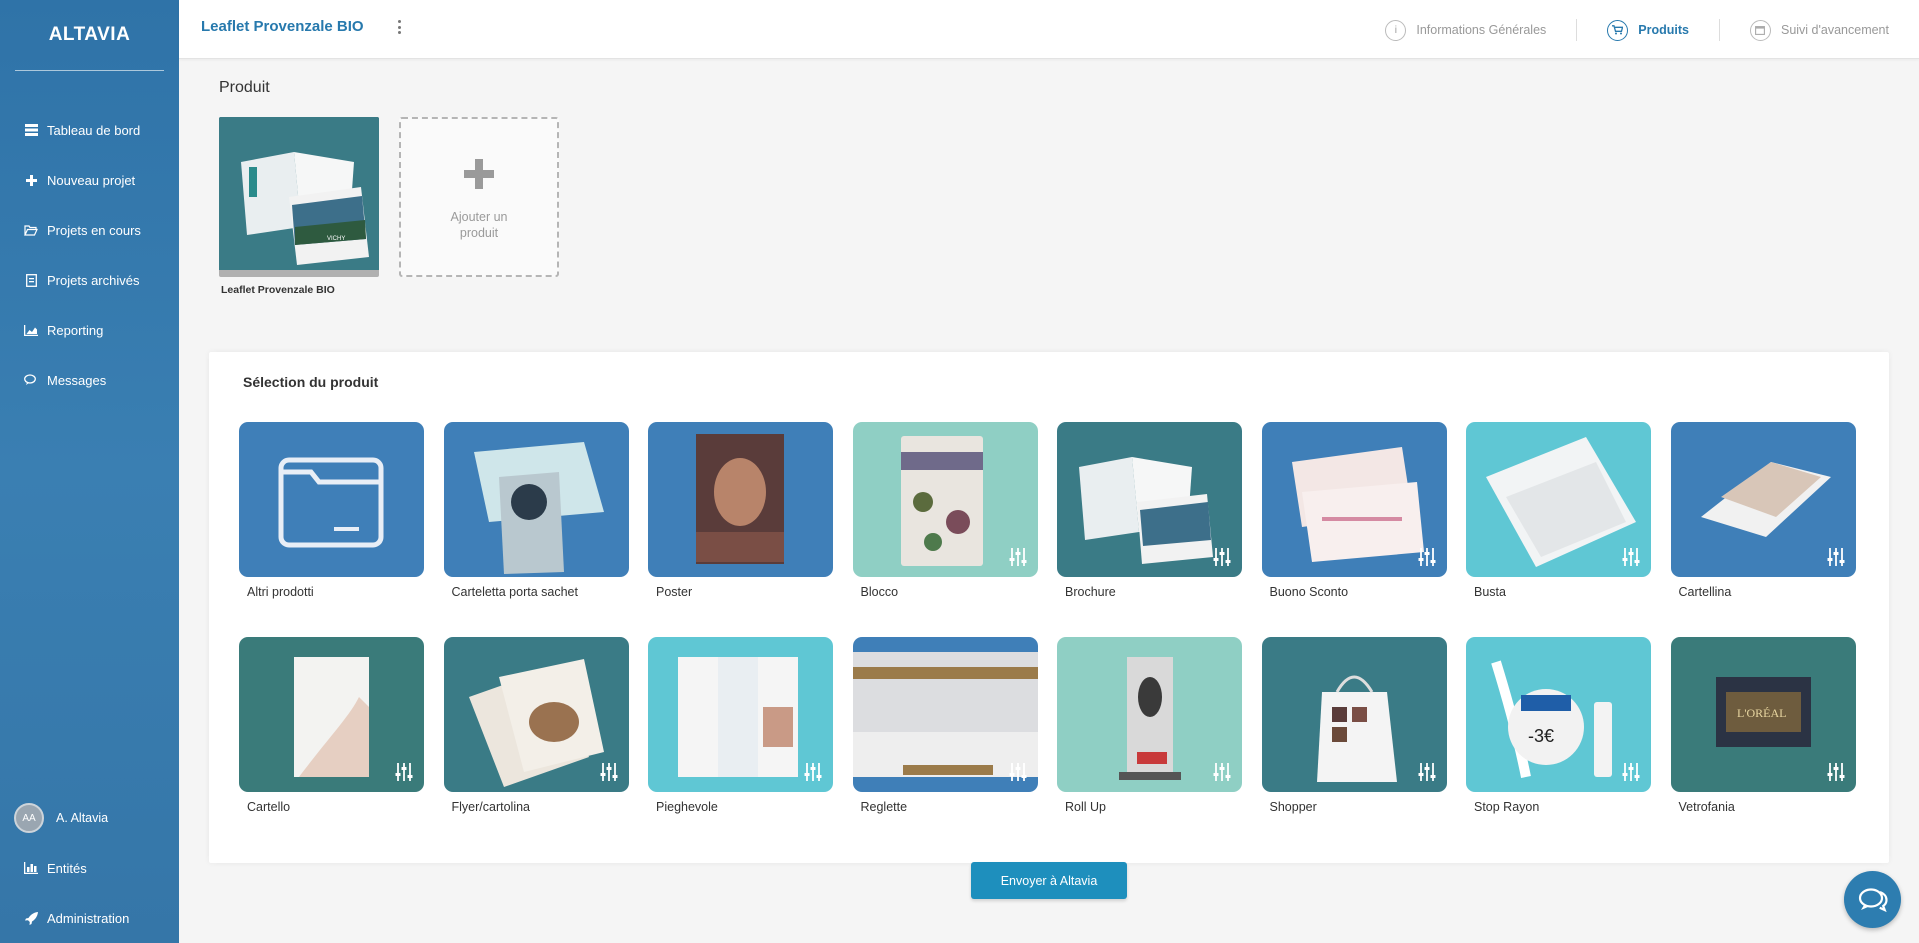 This screenshot has height=943, width=1919. What do you see at coordinates (77, 380) in the screenshot?
I see `sidebar-item-label: Messages` at bounding box center [77, 380].